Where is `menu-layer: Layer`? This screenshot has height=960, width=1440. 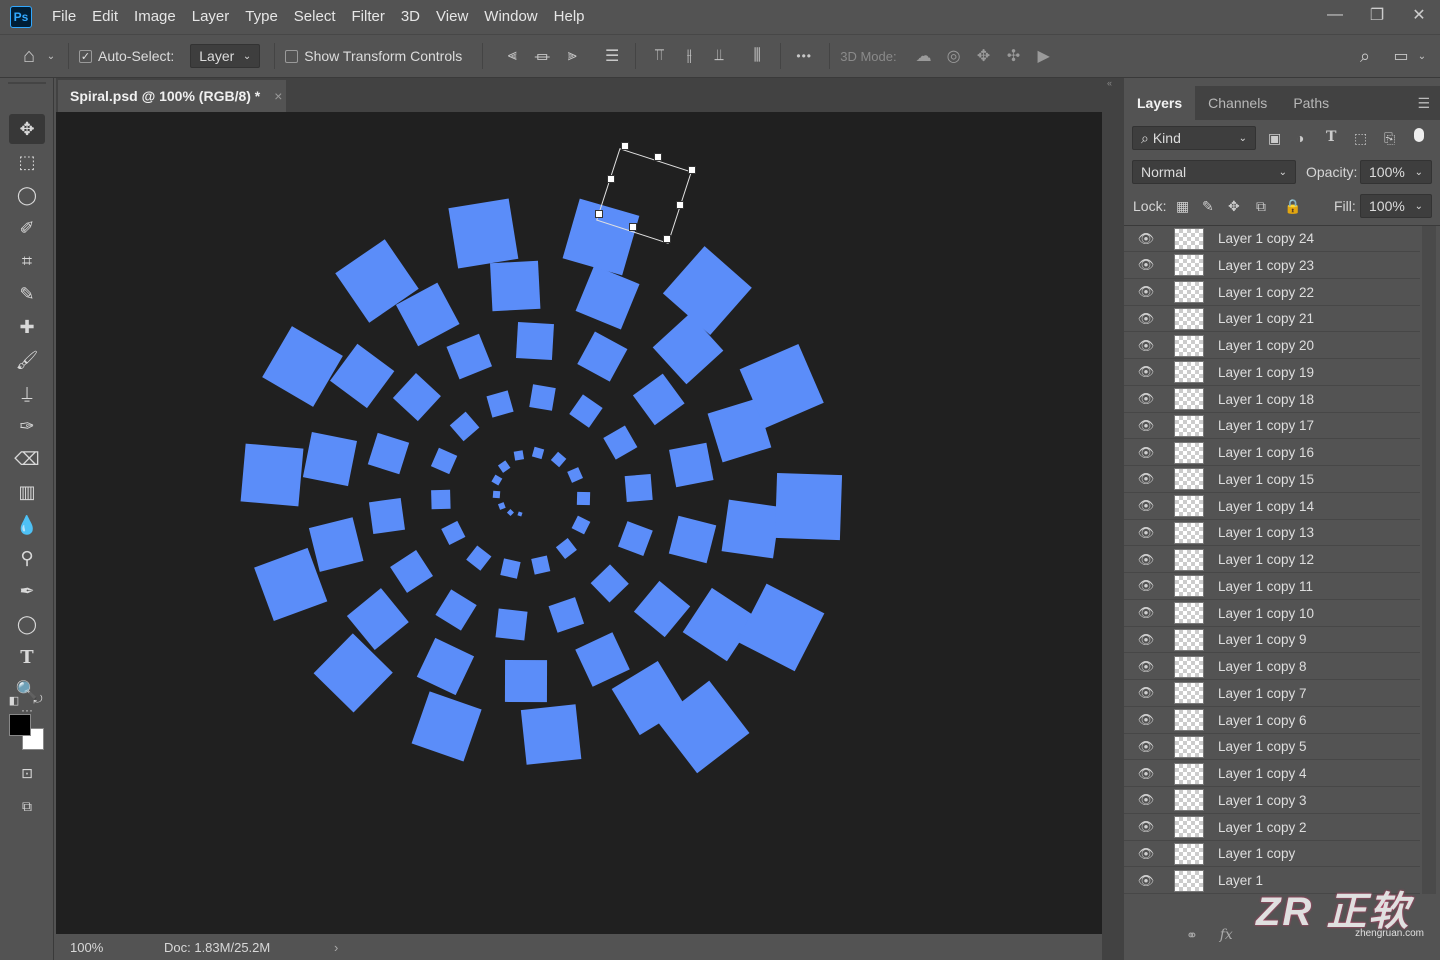
menu-layer: Layer is located at coordinates (211, 17).